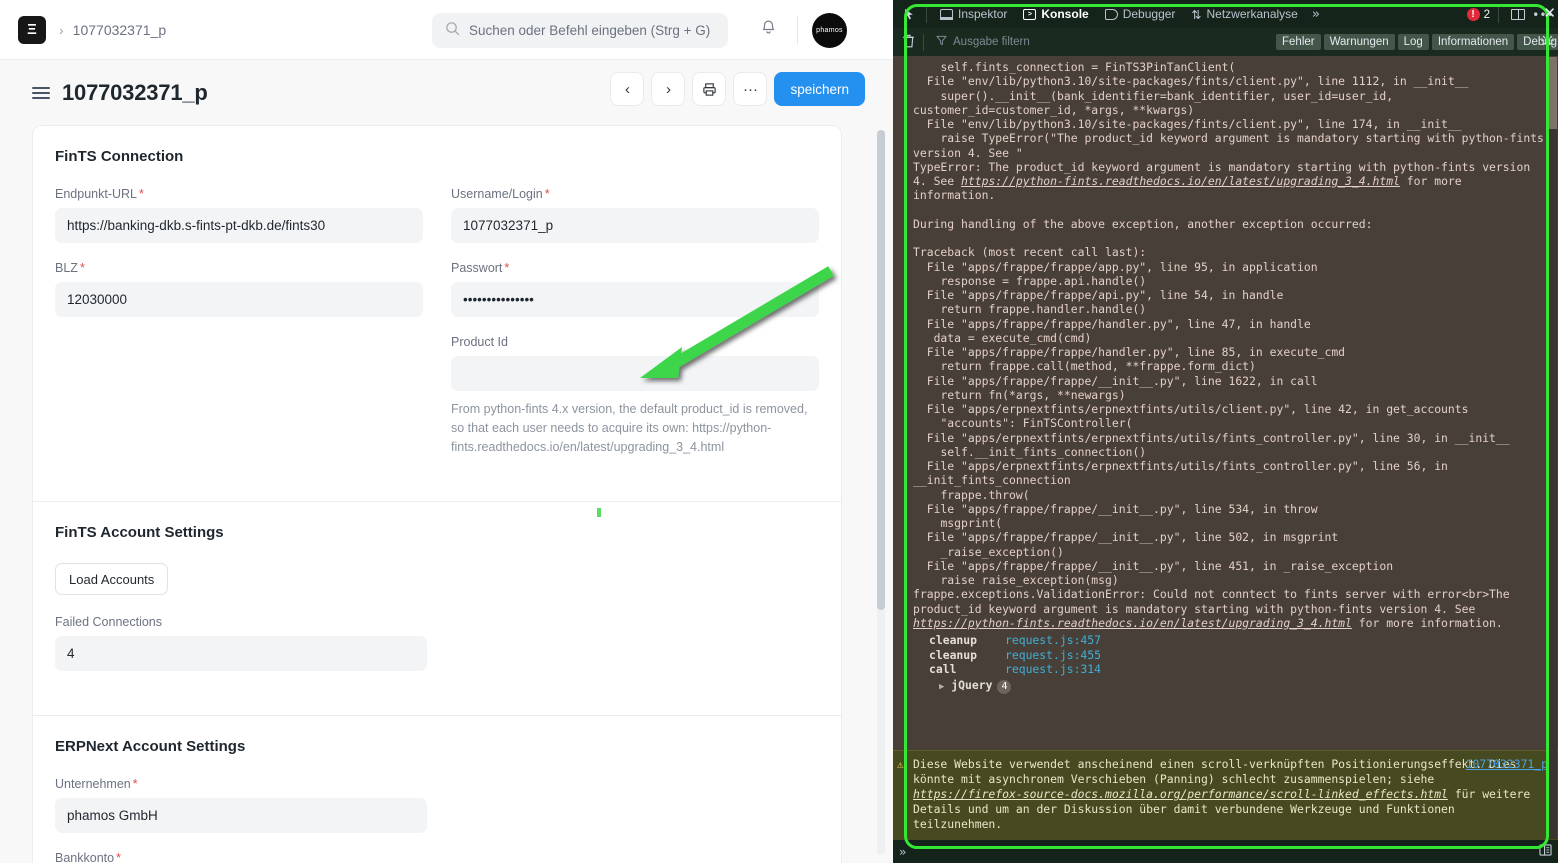 The height and width of the screenshot is (863, 1558). I want to click on avatar: phamos, so click(829, 30).